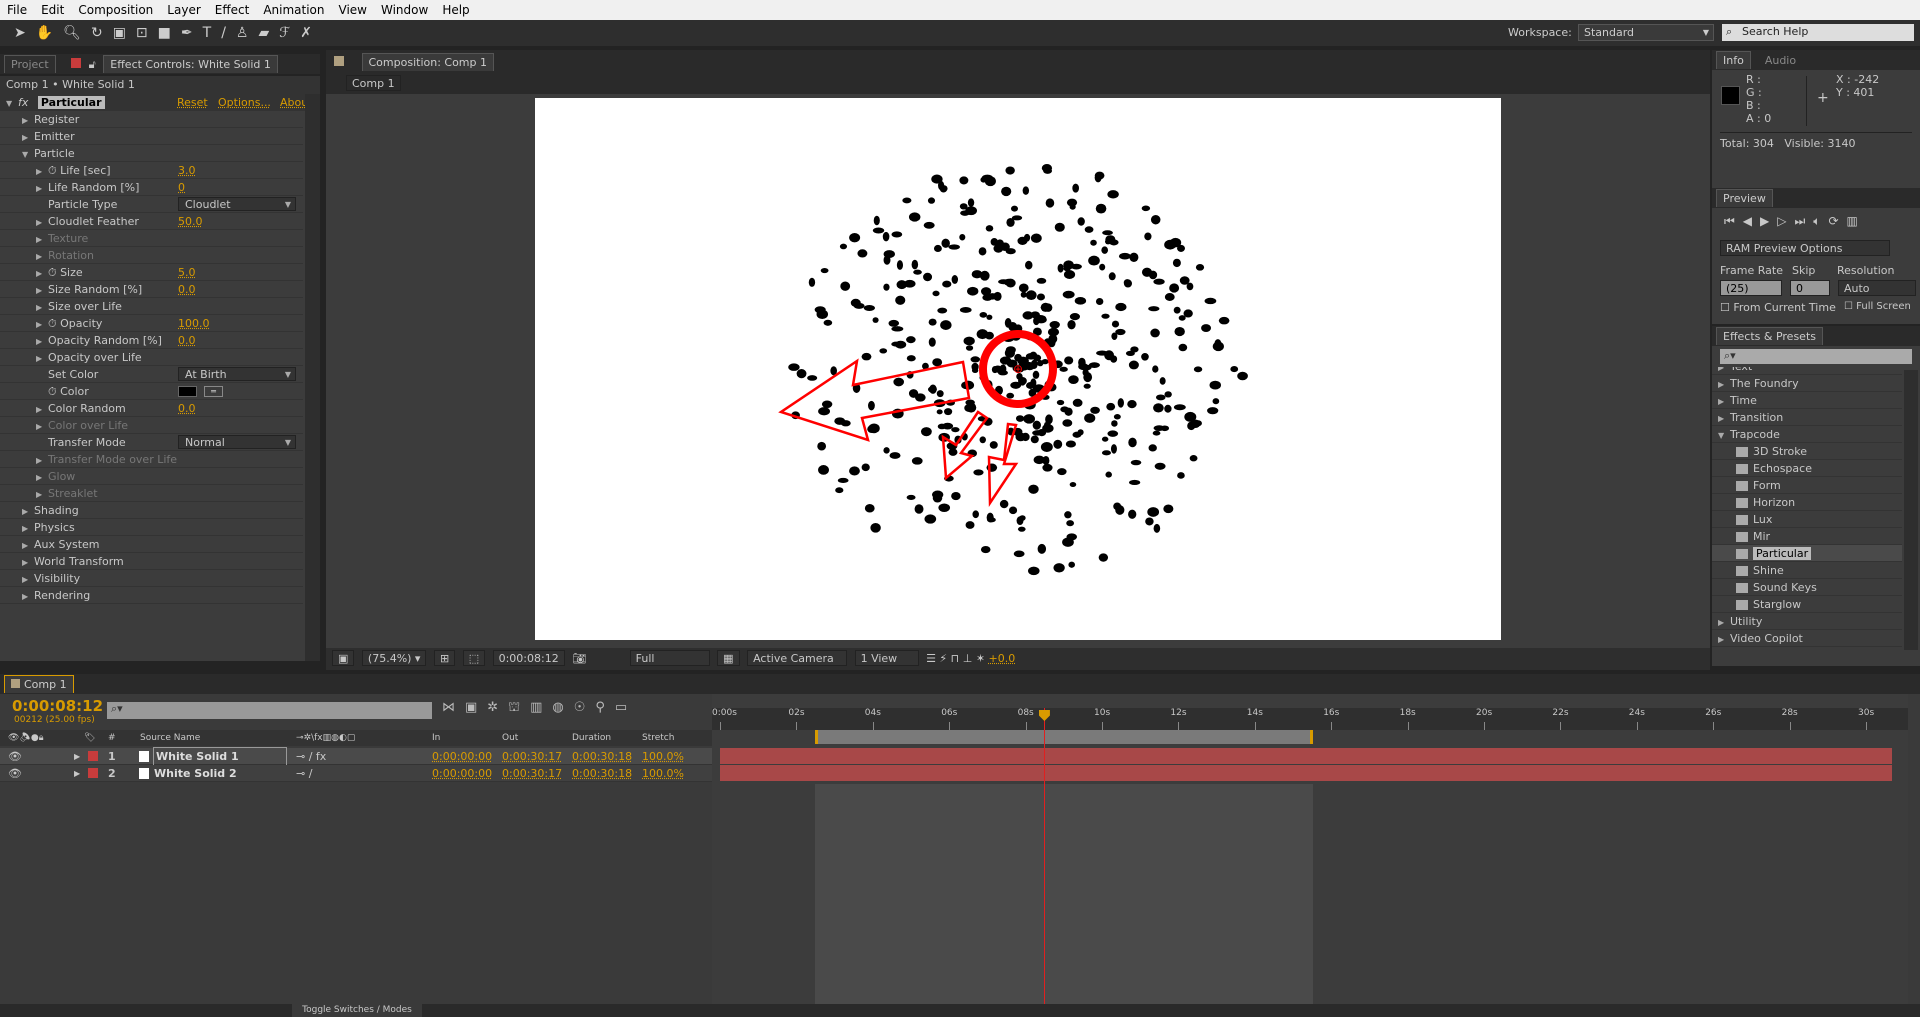  What do you see at coordinates (1807, 417) in the screenshot?
I see `preset-folder: ▶ Transition` at bounding box center [1807, 417].